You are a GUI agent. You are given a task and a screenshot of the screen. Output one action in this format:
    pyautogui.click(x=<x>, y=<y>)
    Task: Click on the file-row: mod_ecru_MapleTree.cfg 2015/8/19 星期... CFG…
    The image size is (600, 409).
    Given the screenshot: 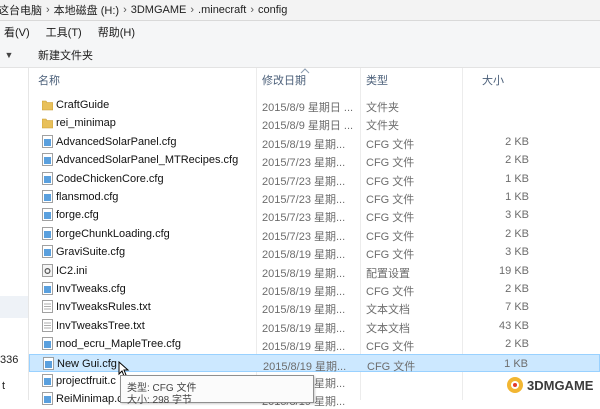 What is the action you would take?
    pyautogui.click(x=314, y=344)
    